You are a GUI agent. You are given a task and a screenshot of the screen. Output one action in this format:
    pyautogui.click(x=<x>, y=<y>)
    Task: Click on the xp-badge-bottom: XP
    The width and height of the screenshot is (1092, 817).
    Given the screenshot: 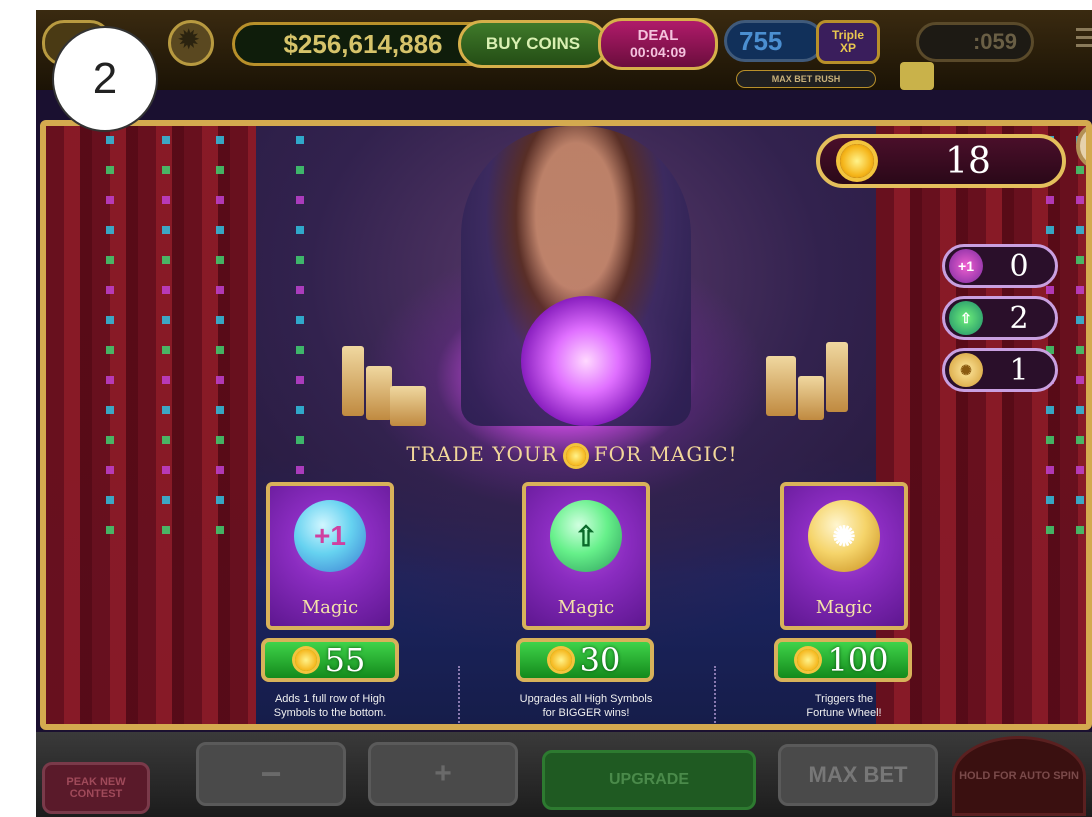 What is the action you would take?
    pyautogui.click(x=847, y=48)
    